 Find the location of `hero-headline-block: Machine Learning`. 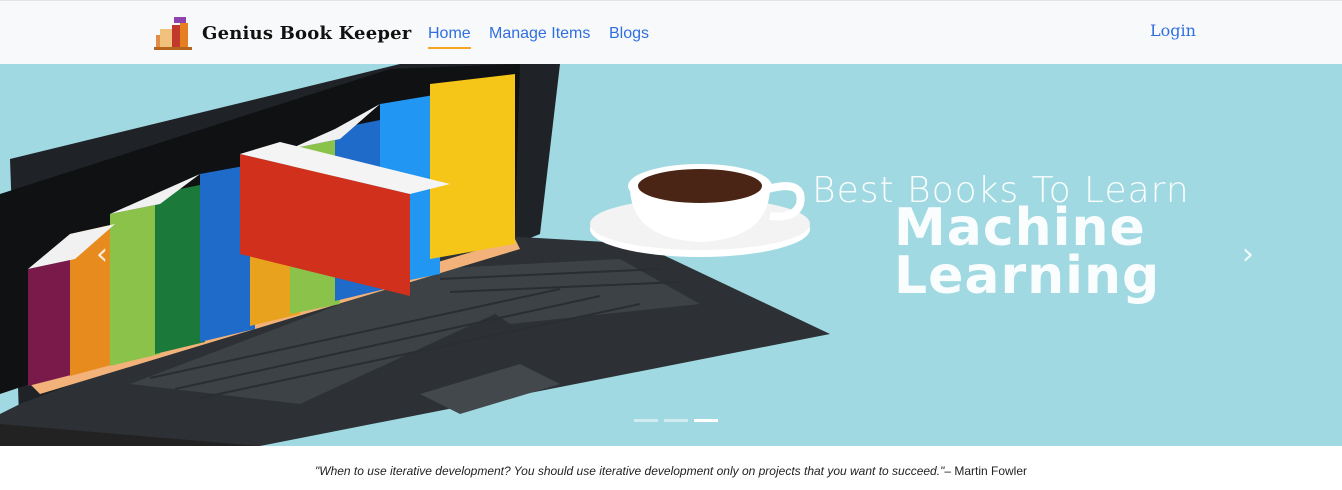

hero-headline-block: Machine Learning is located at coordinates (1027, 252).